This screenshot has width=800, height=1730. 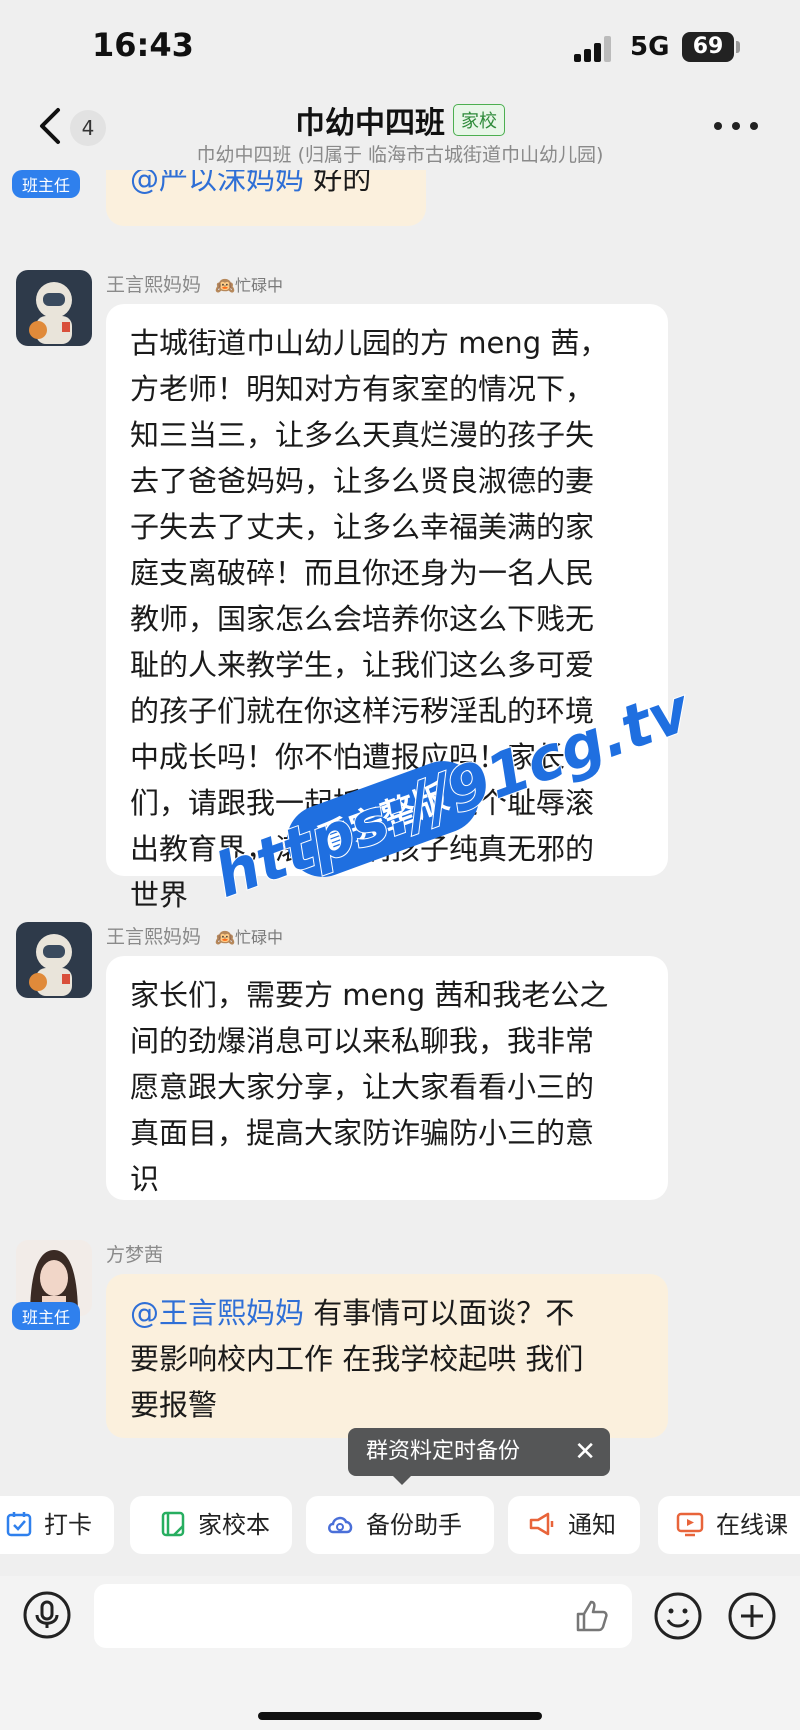 I want to click on message-input, so click(x=363, y=1616).